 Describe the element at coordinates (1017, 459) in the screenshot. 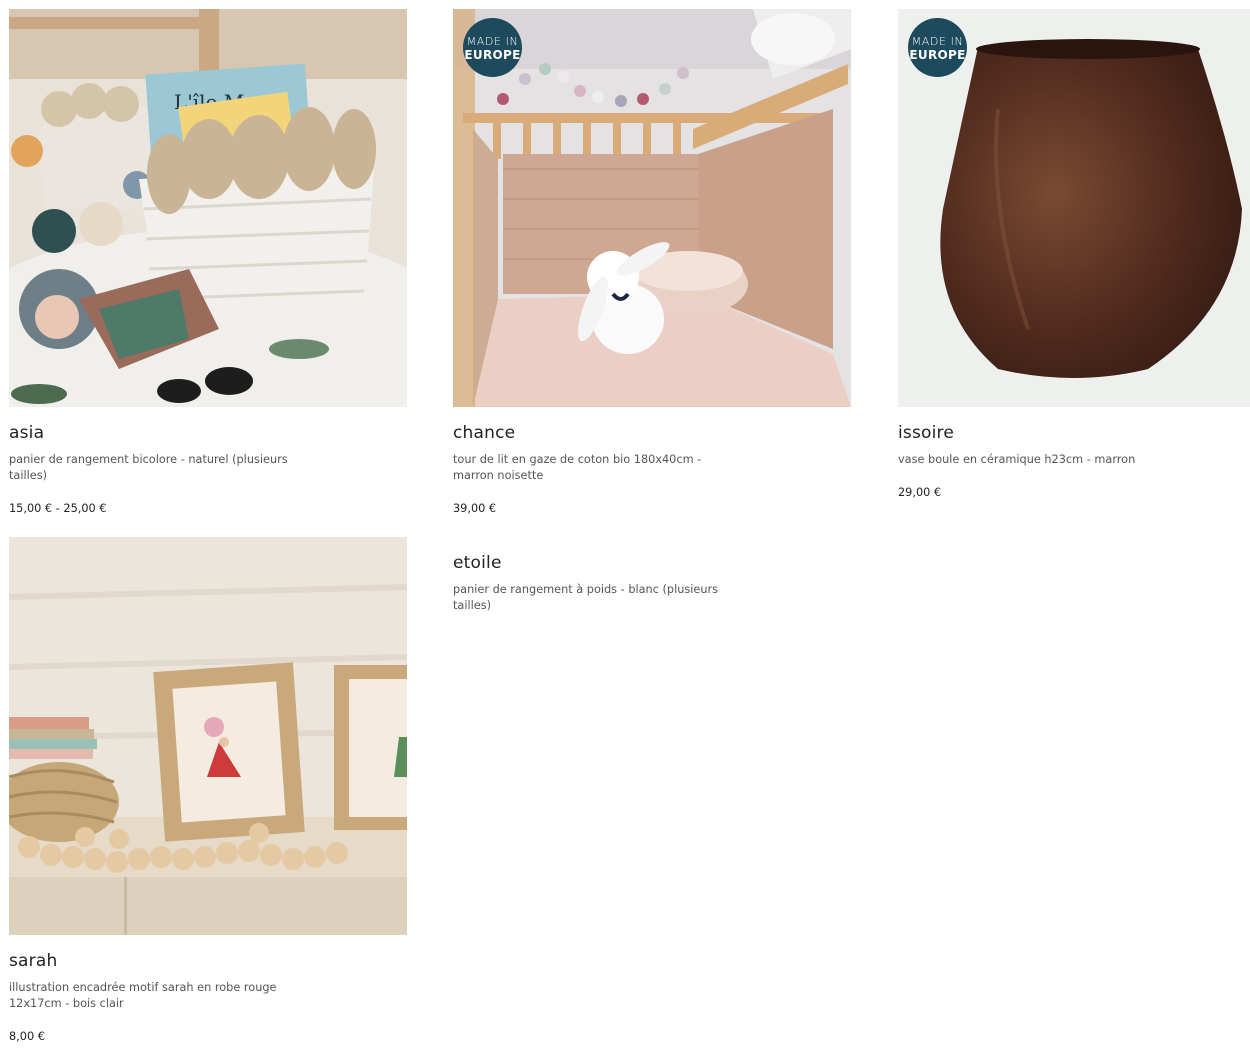

I see `product-description: vase boule en céramique h23cm - marron` at that location.